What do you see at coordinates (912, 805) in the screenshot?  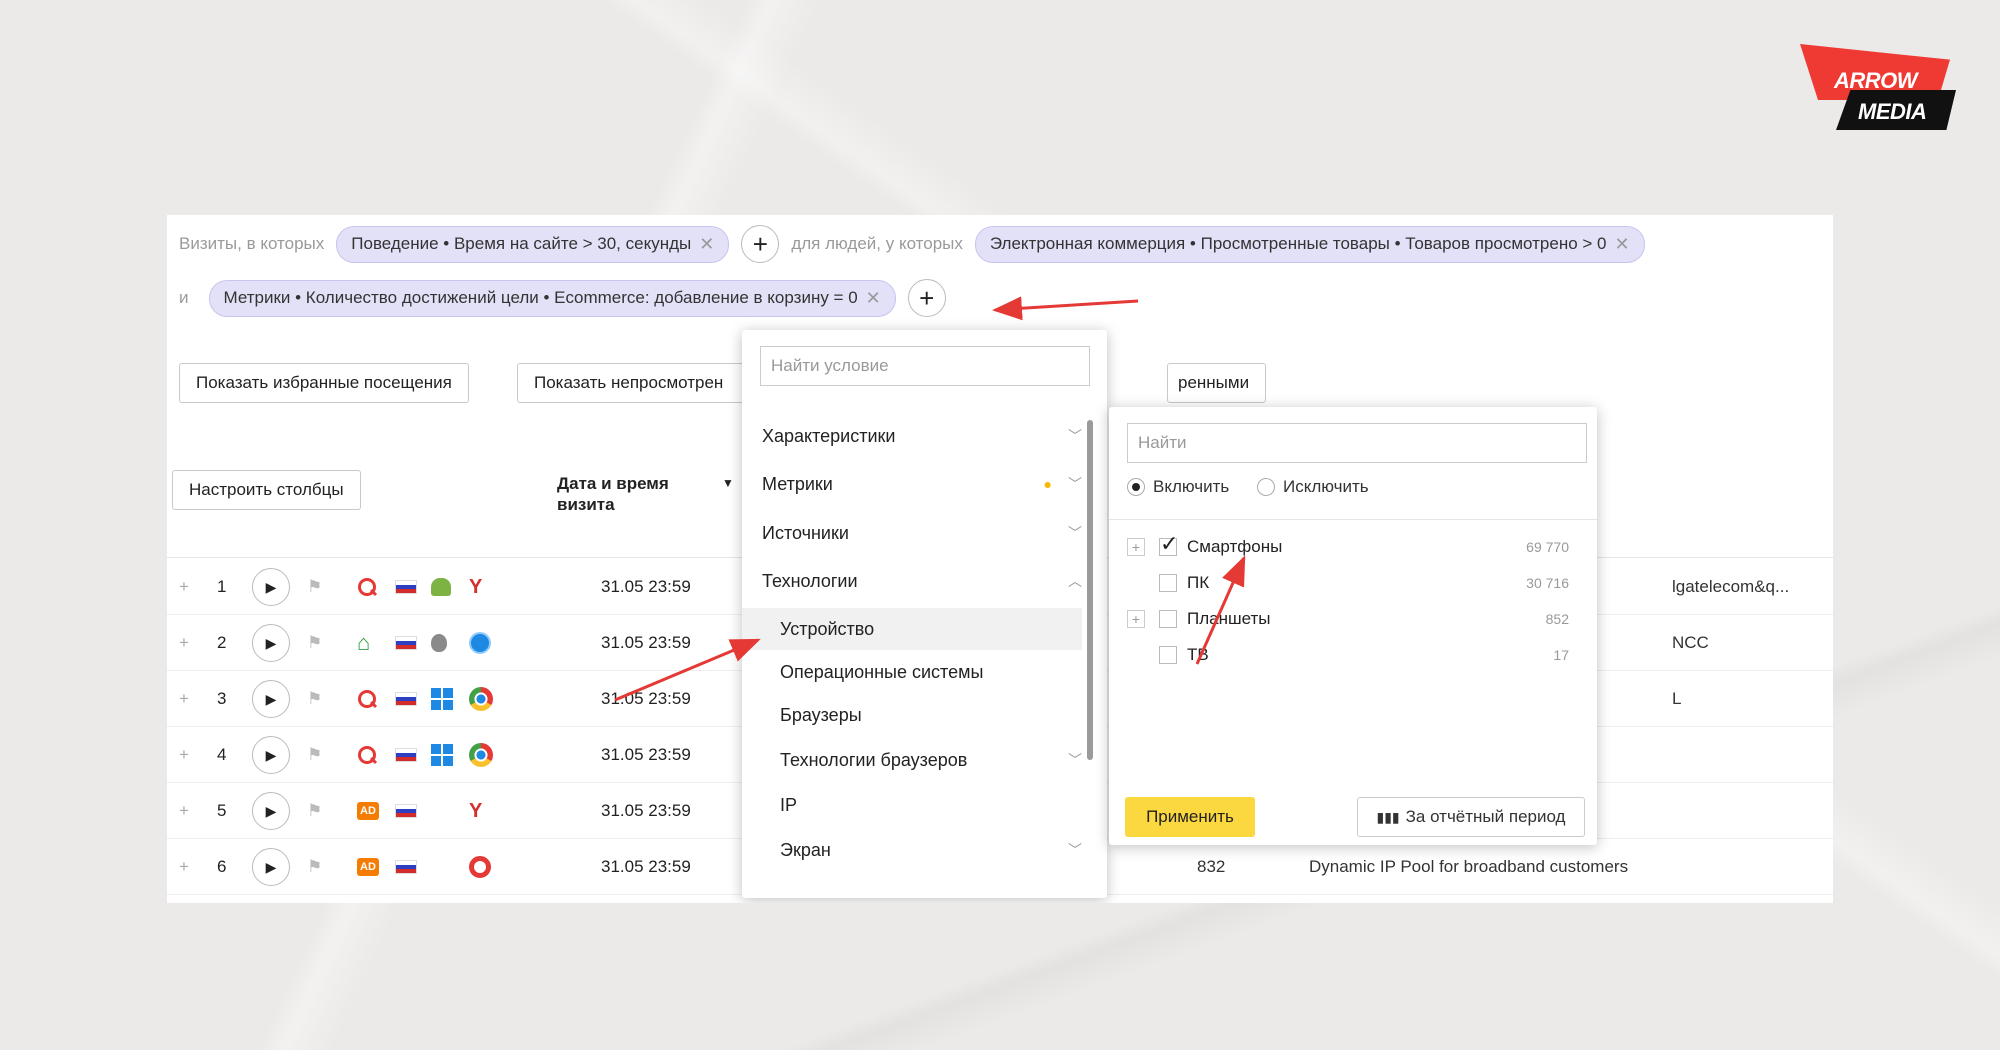 I see `dropdown-item-ip: IP` at bounding box center [912, 805].